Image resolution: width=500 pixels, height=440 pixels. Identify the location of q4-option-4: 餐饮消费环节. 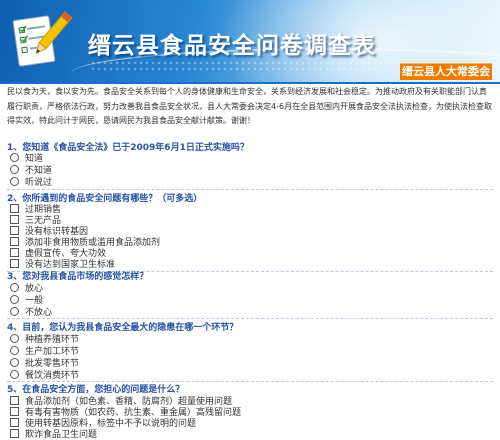
(45, 375).